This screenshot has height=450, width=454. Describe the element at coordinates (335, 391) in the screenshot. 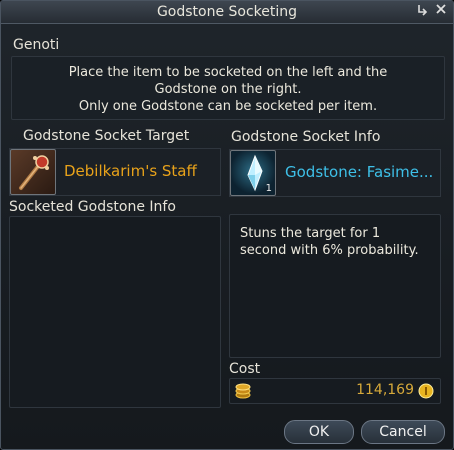

I see `cost-field: 114,169` at that location.